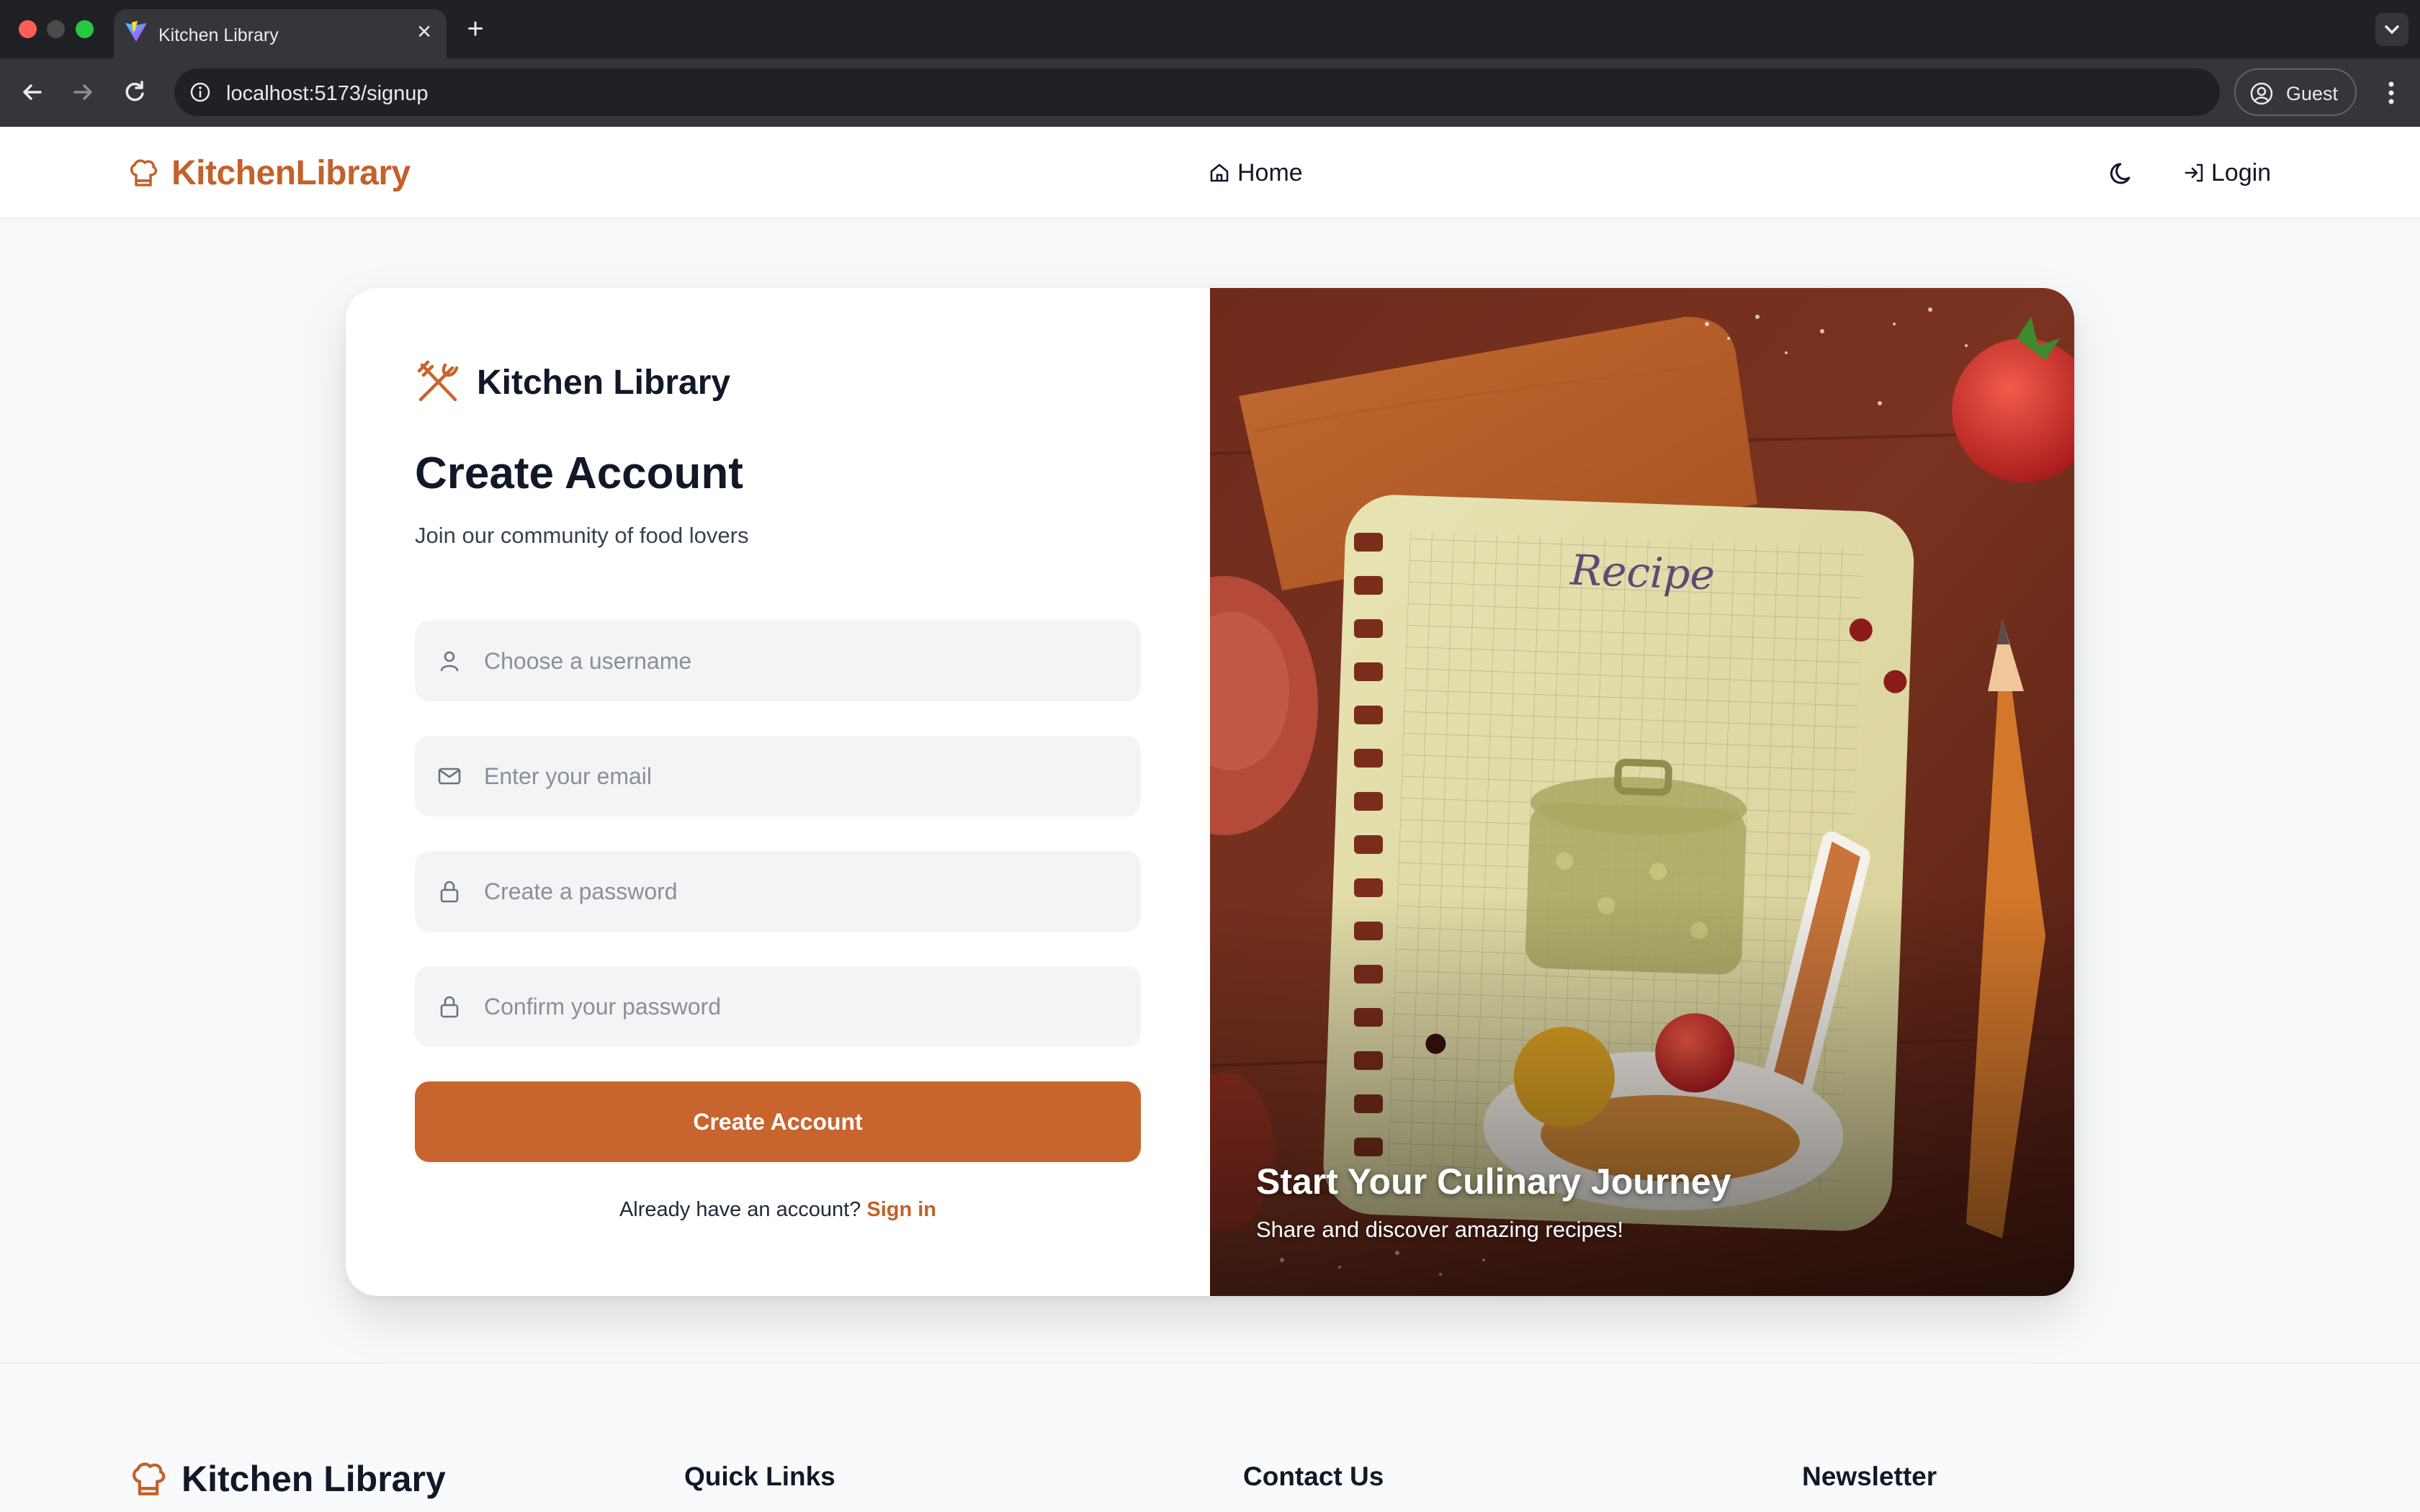 Image resolution: width=2420 pixels, height=1512 pixels. I want to click on site-header: KitchenLibrary Home Login, so click(1210, 173).